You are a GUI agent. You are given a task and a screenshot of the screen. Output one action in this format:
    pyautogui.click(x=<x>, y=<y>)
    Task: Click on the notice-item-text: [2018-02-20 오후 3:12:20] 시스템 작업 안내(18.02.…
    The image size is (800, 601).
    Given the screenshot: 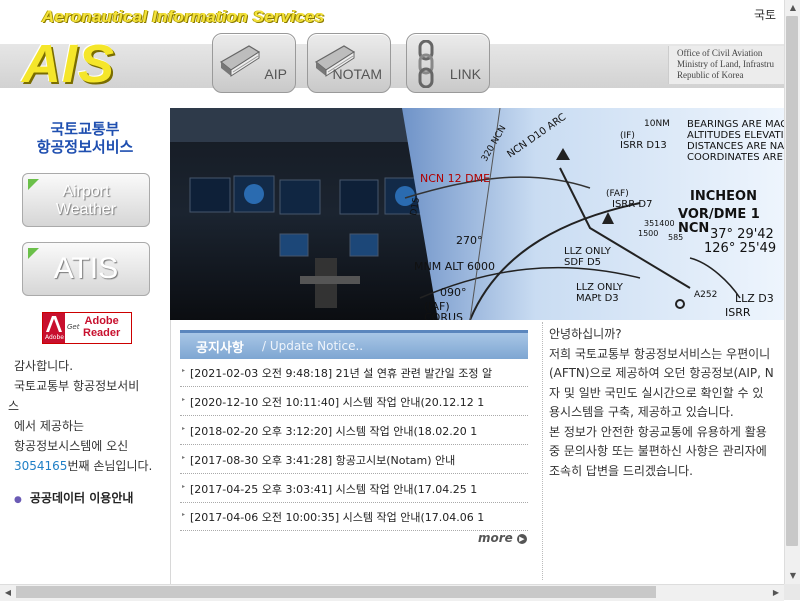 What is the action you would take?
    pyautogui.click(x=334, y=431)
    